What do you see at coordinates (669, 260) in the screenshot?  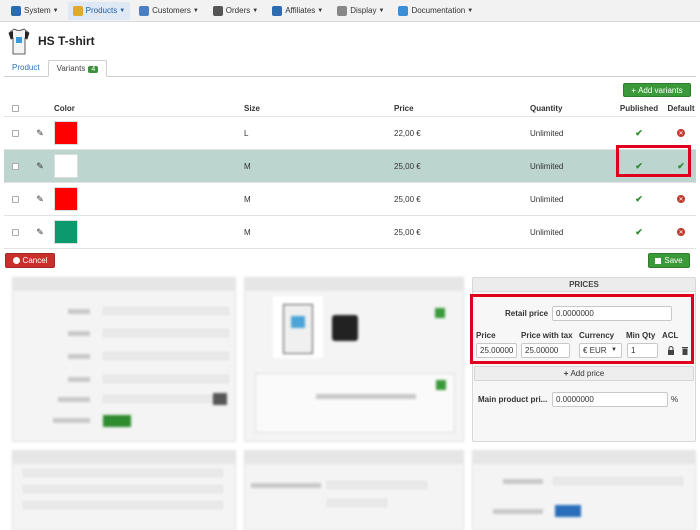 I see `save-button: Save` at bounding box center [669, 260].